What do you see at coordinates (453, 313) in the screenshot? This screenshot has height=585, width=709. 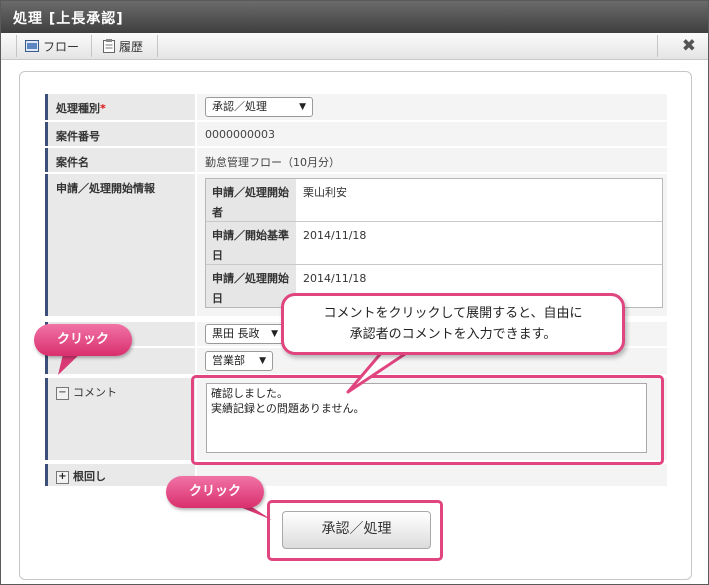 I see `bubble-text-line1: コメントをクリックして展開すると、自由に` at bounding box center [453, 313].